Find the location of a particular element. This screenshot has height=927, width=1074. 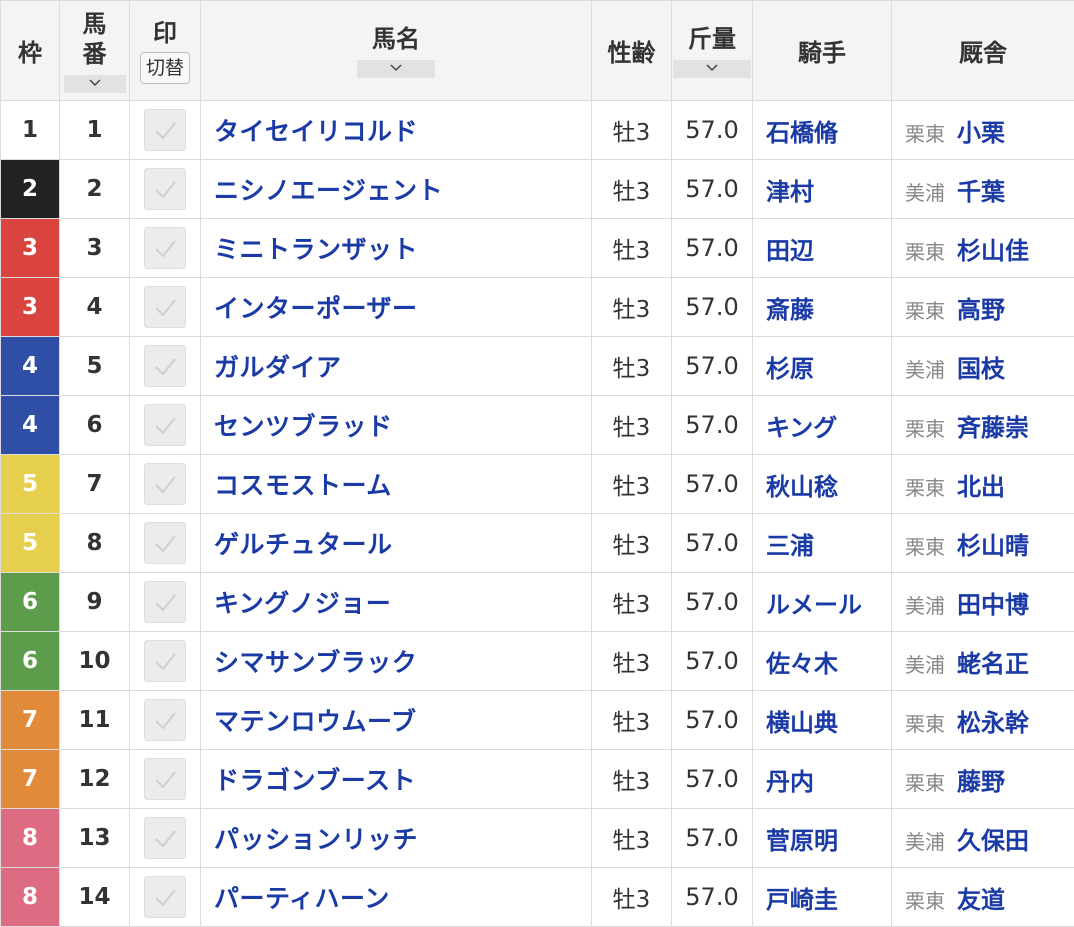

horse-name-cell: ゲルチュタール is located at coordinates (396, 543).